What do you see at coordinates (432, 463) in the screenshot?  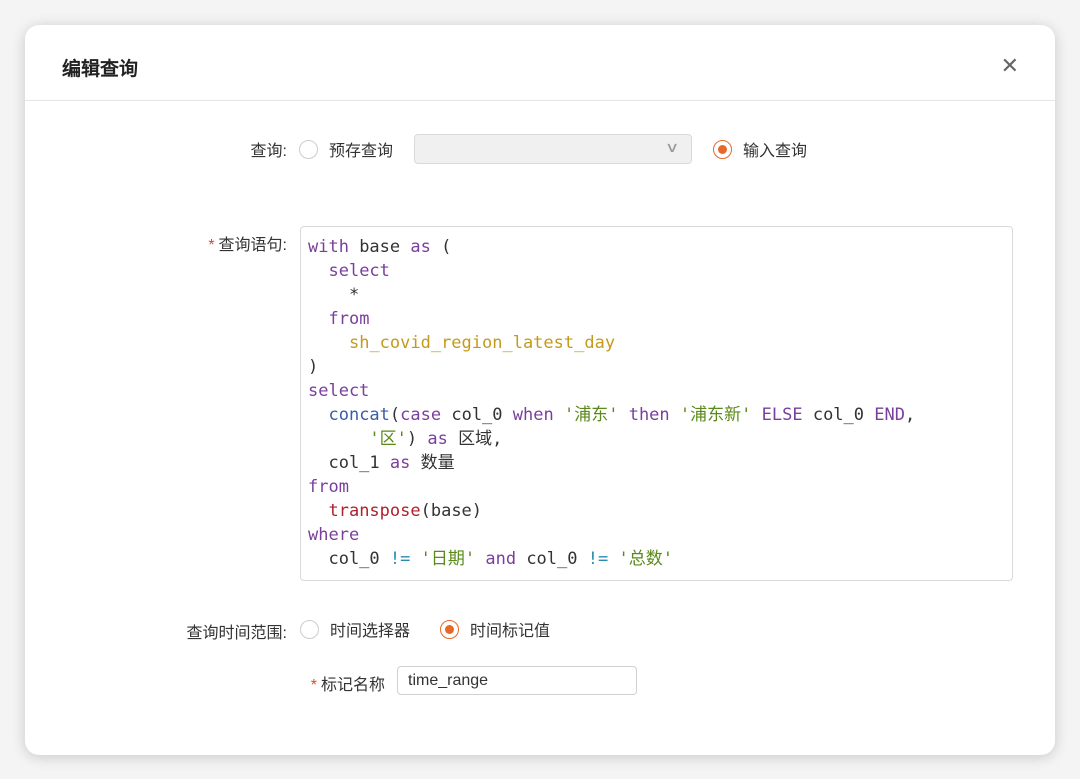 I see `code-token: 数量` at bounding box center [432, 463].